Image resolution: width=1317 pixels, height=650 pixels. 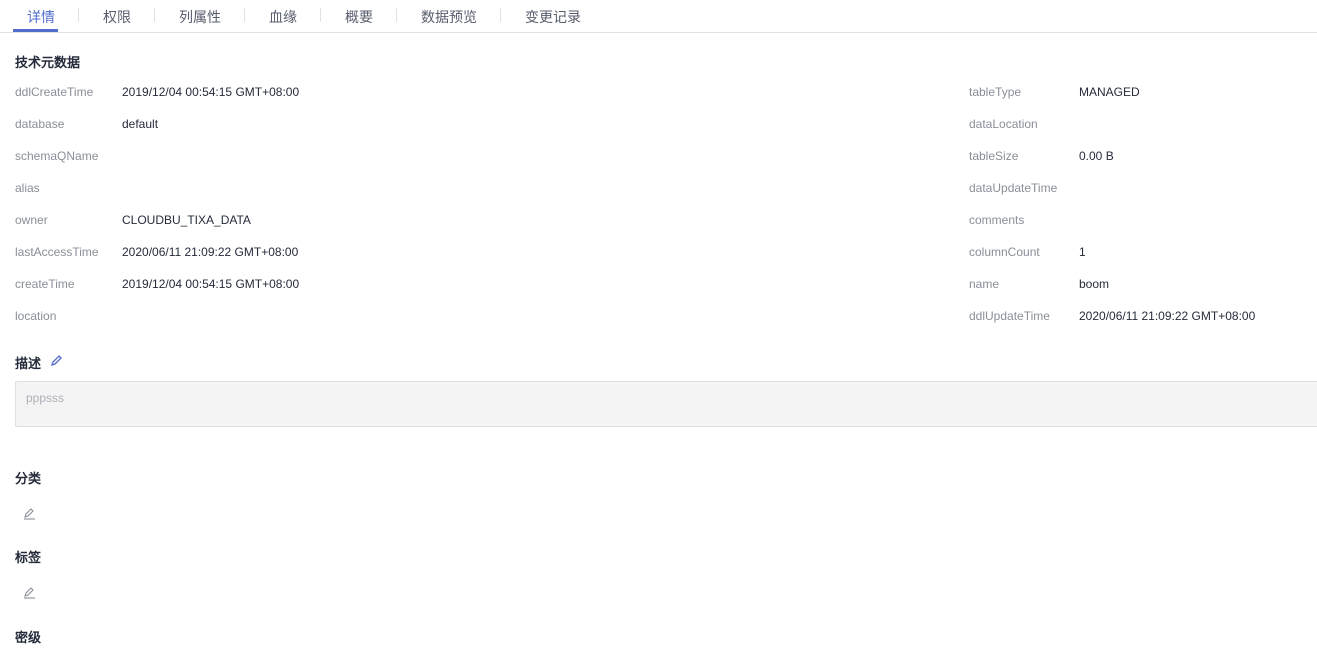 What do you see at coordinates (658, 16) in the screenshot?
I see `tab-bar: 详情 权限 列属性 血缘 概要 数据预览 变更记录` at bounding box center [658, 16].